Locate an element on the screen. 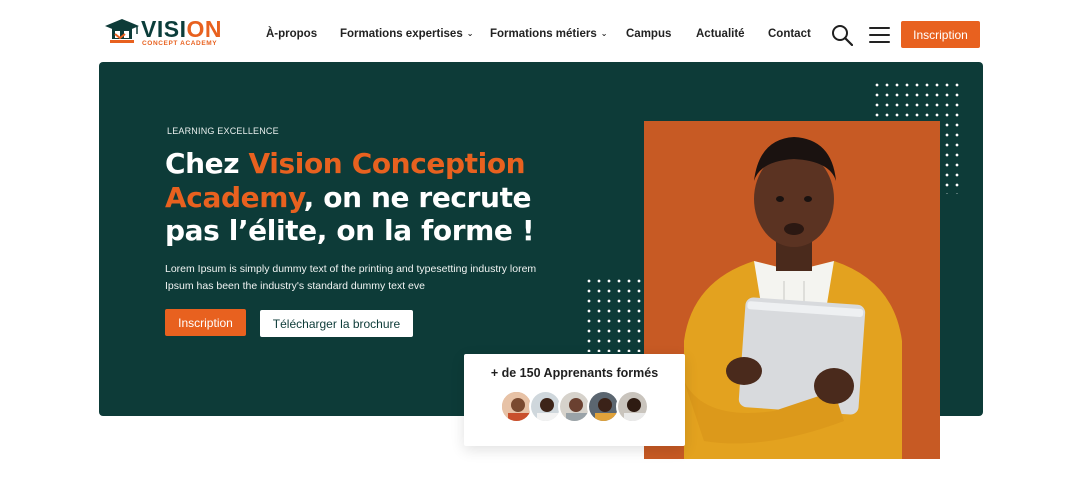  search-icon is located at coordinates (842, 35).